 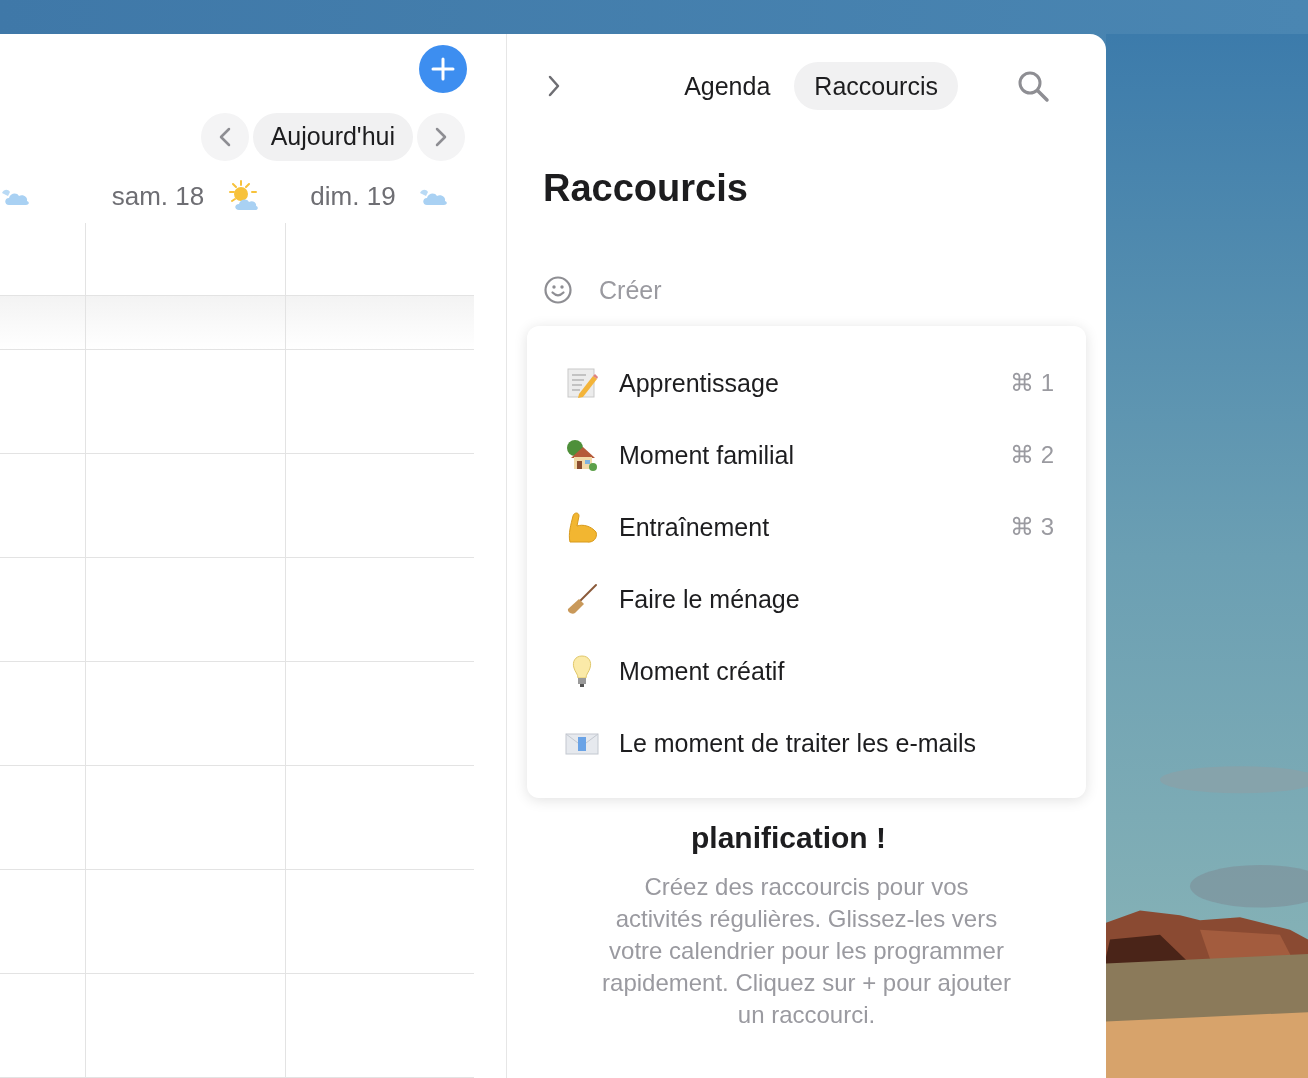 What do you see at coordinates (809, 527) in the screenshot?
I see `shortcut-item: Entraînement ⌘ 3` at bounding box center [809, 527].